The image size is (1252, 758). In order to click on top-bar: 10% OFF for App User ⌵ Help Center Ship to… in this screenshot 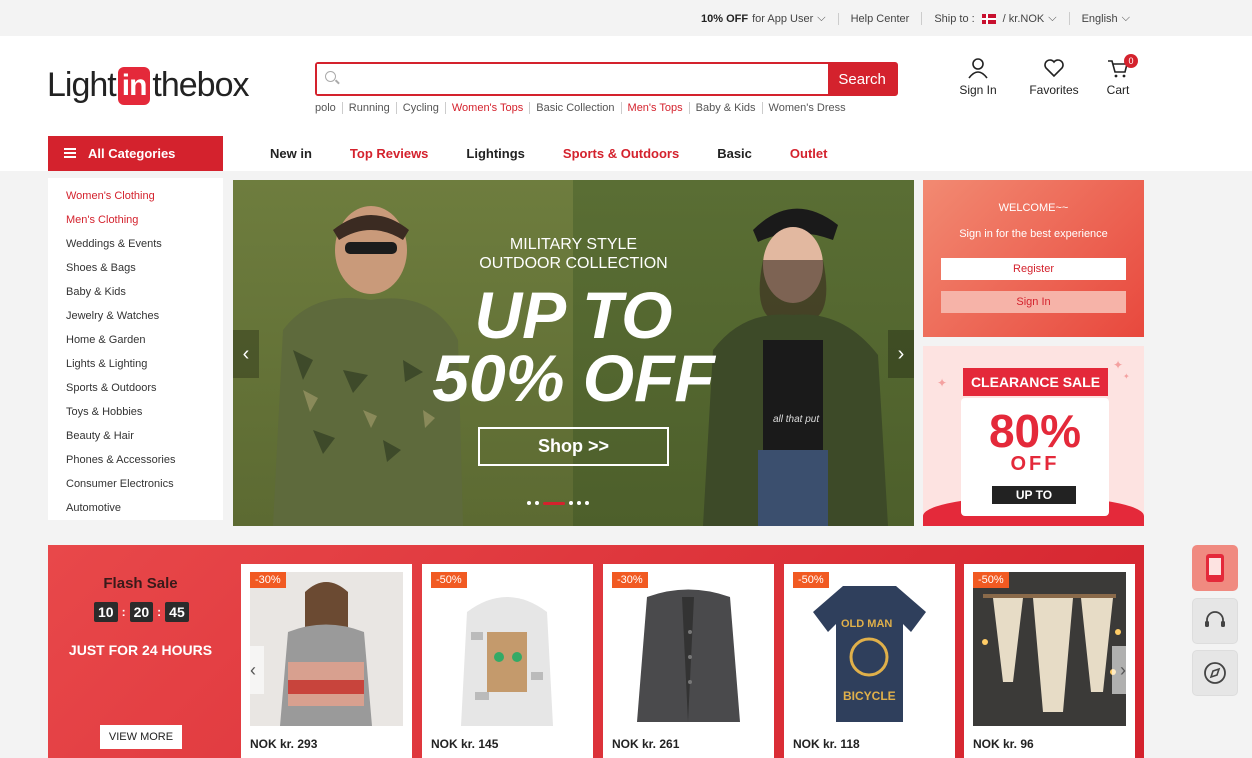, I will do `click(626, 18)`.